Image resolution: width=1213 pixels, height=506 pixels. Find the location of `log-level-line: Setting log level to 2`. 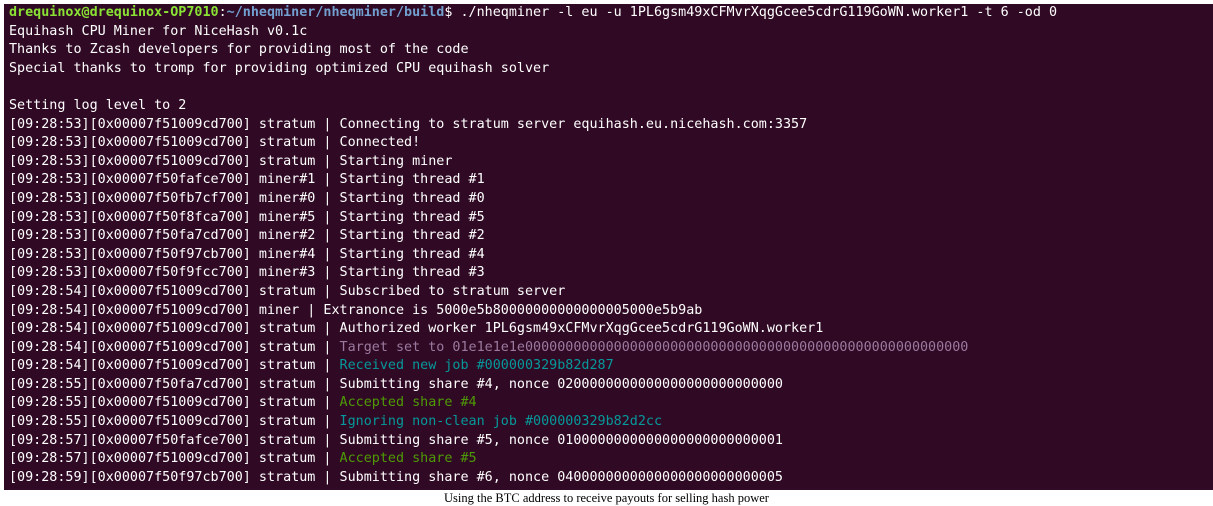

log-level-line: Setting log level to 2 is located at coordinates (98, 105).